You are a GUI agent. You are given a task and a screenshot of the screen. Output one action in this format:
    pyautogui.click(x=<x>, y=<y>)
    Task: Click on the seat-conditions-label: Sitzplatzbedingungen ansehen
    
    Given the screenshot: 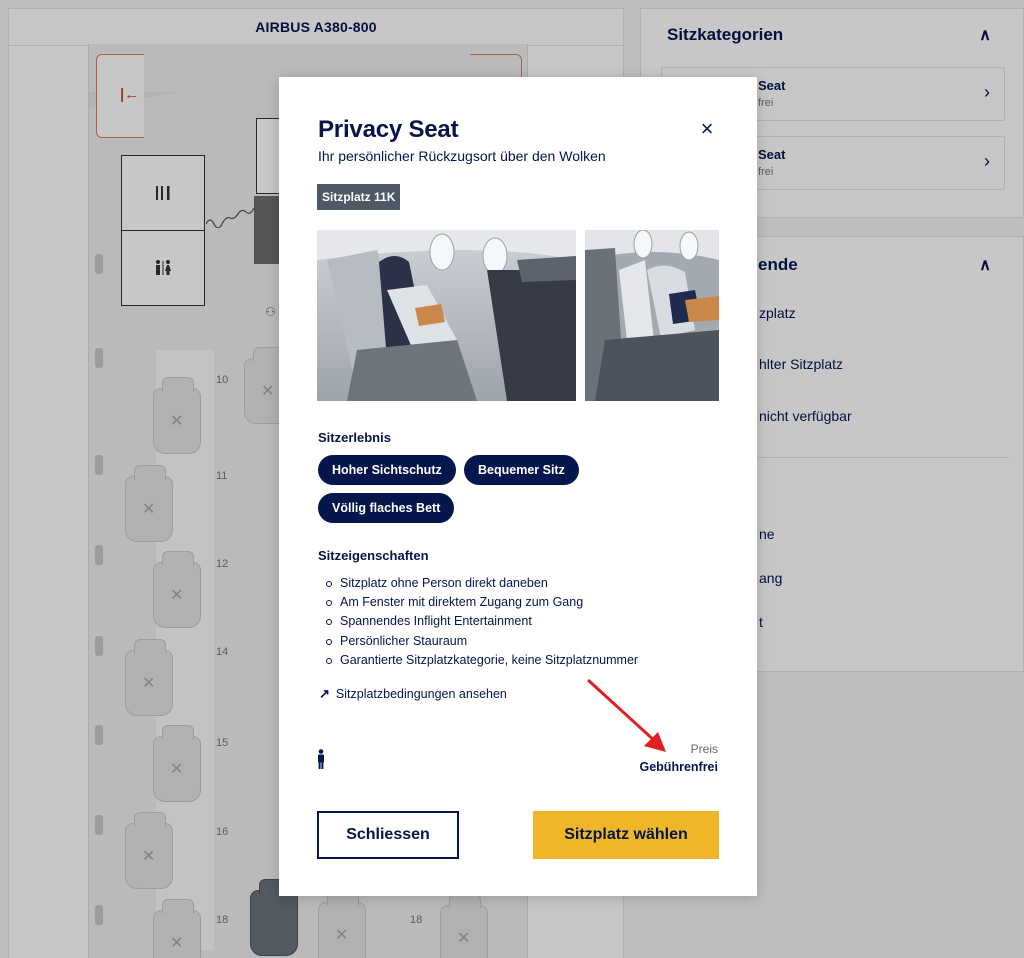 What is the action you would take?
    pyautogui.click(x=421, y=694)
    